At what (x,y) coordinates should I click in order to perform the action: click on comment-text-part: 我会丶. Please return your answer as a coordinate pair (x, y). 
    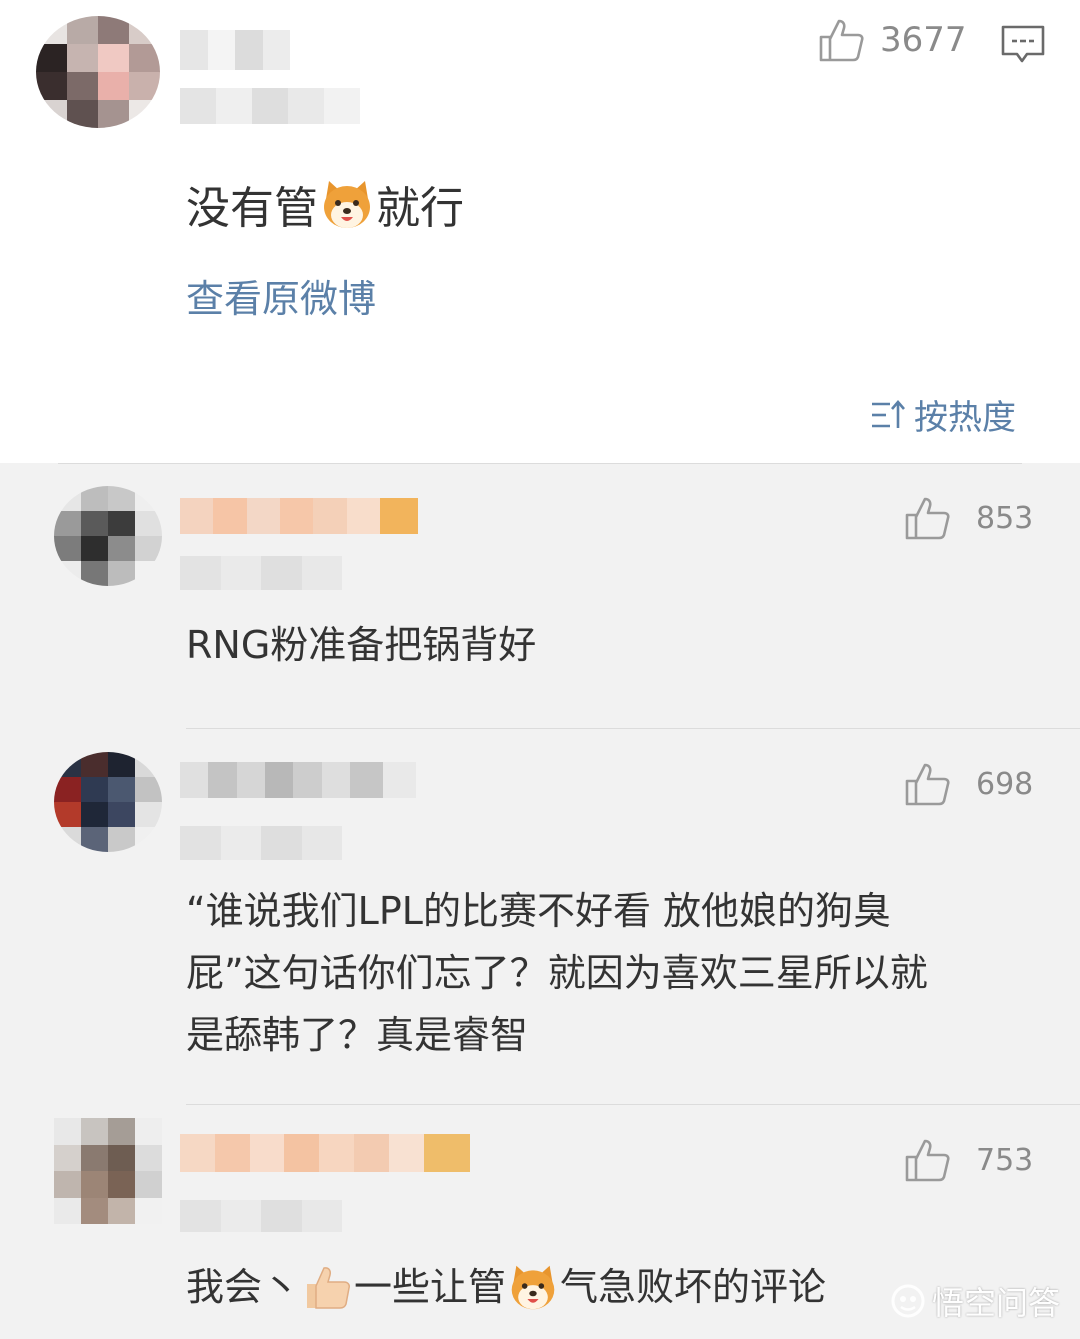
    Looking at the image, I should click on (243, 1287).